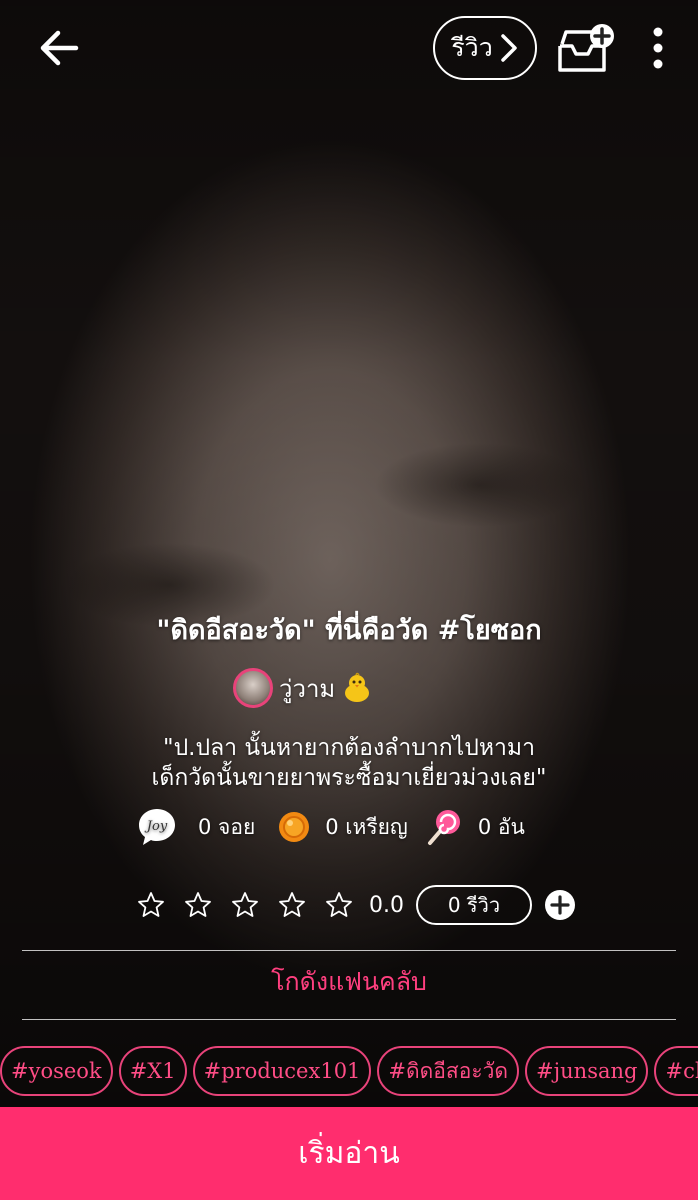 The width and height of the screenshot is (698, 1200). I want to click on chick-icon, so click(357, 687).